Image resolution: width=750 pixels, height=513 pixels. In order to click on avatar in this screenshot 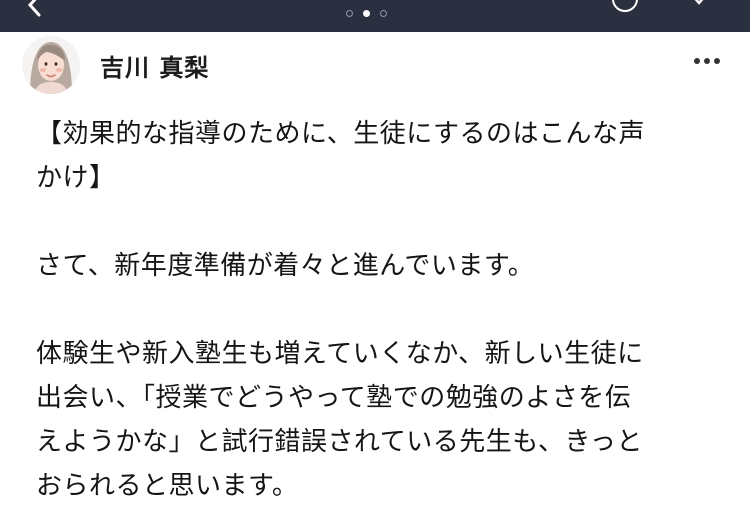, I will do `click(51, 65)`.